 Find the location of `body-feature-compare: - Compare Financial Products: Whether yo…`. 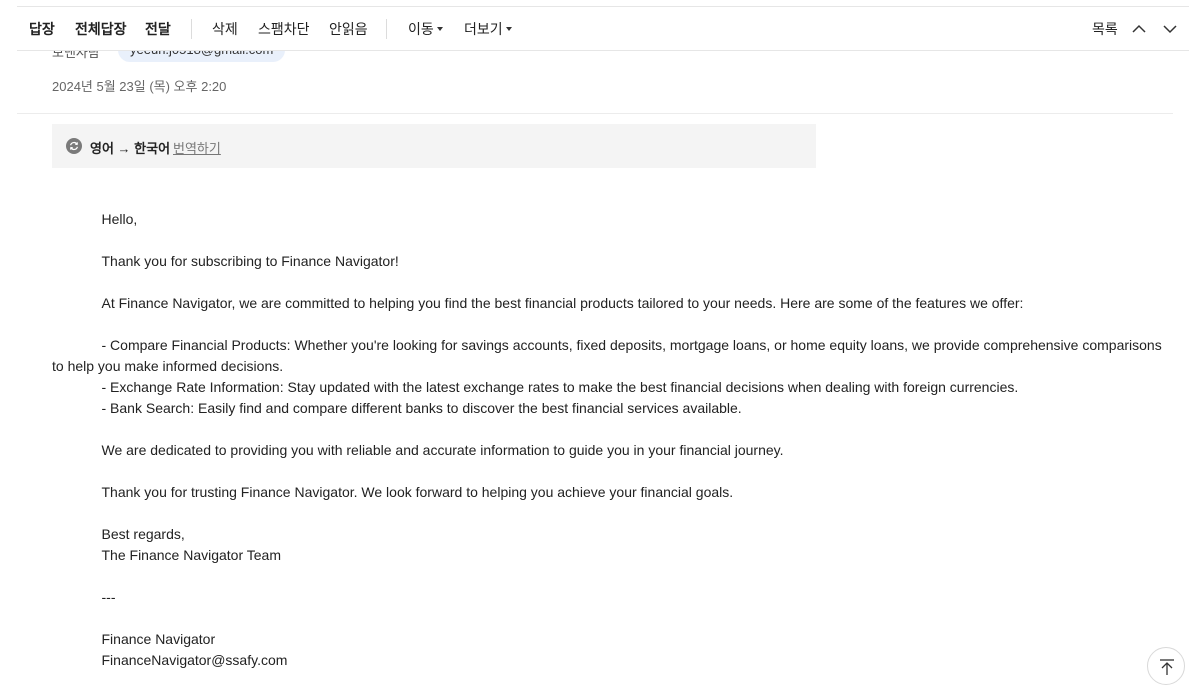

body-feature-compare: - Compare Financial Products: Whether yo… is located at coordinates (607, 355).